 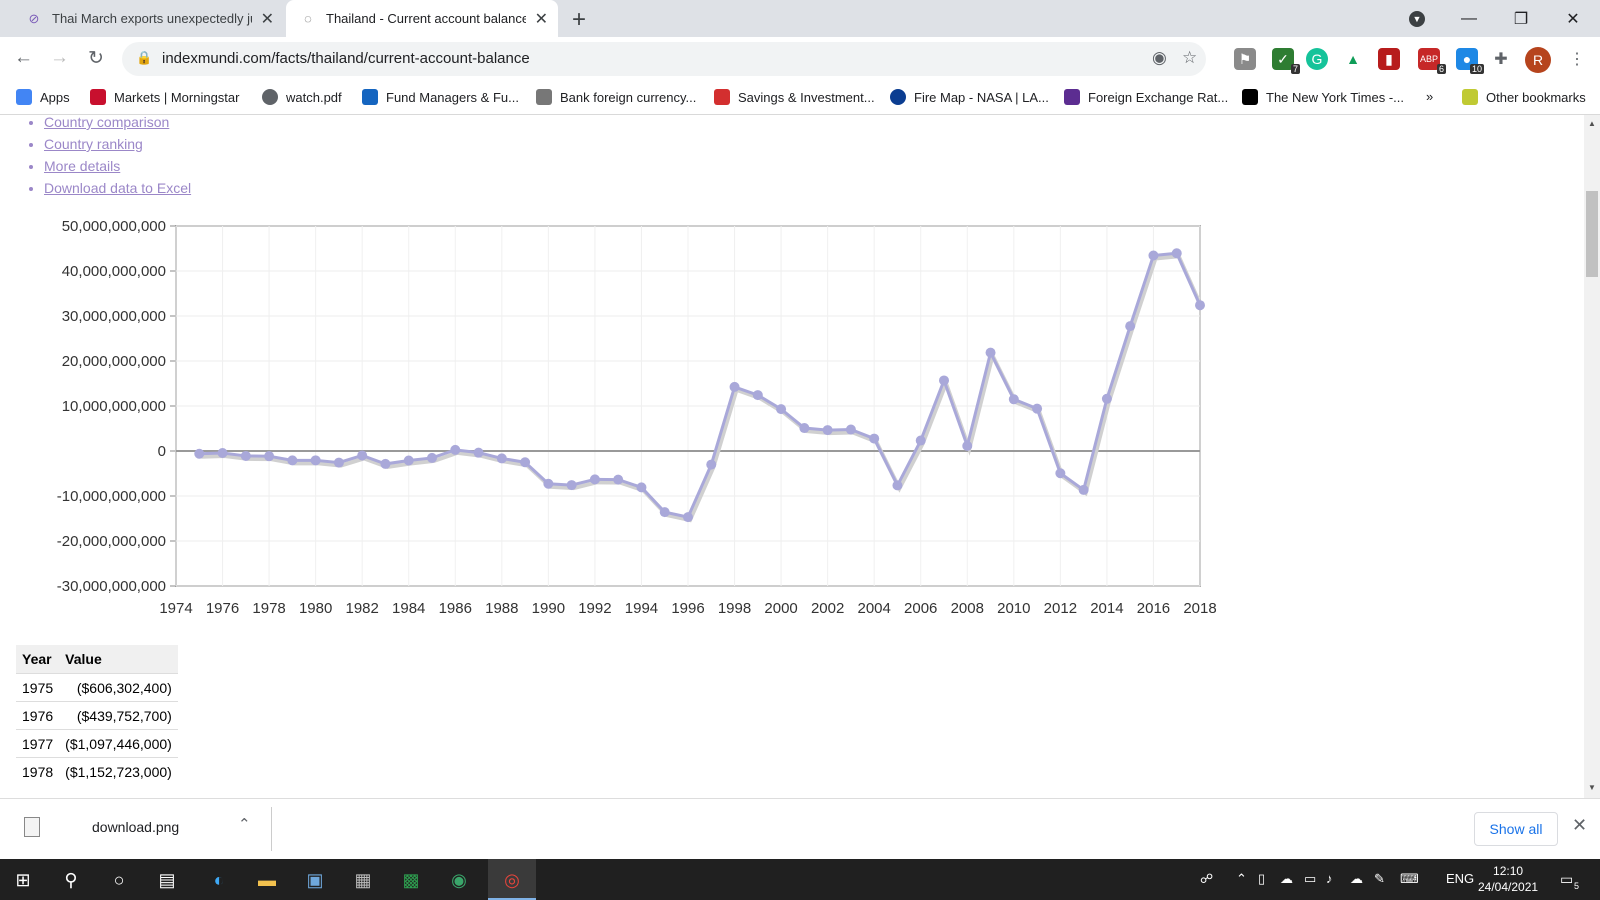 What do you see at coordinates (82, 166) in the screenshot?
I see `link-more-details: More details` at bounding box center [82, 166].